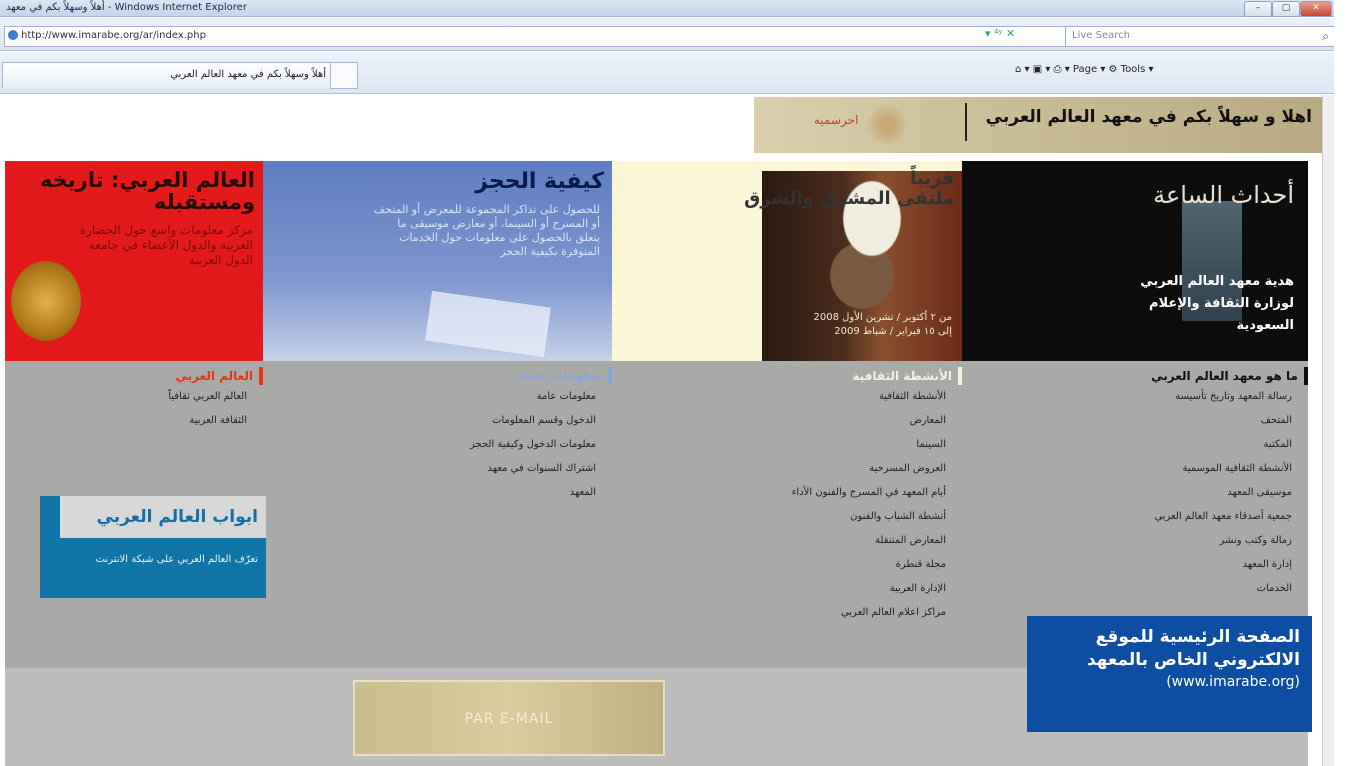 The image size is (1362, 766). Describe the element at coordinates (893, 331) in the screenshot. I see `caption-line2: إلى ١٥ فبراير / شباط 2009` at that location.